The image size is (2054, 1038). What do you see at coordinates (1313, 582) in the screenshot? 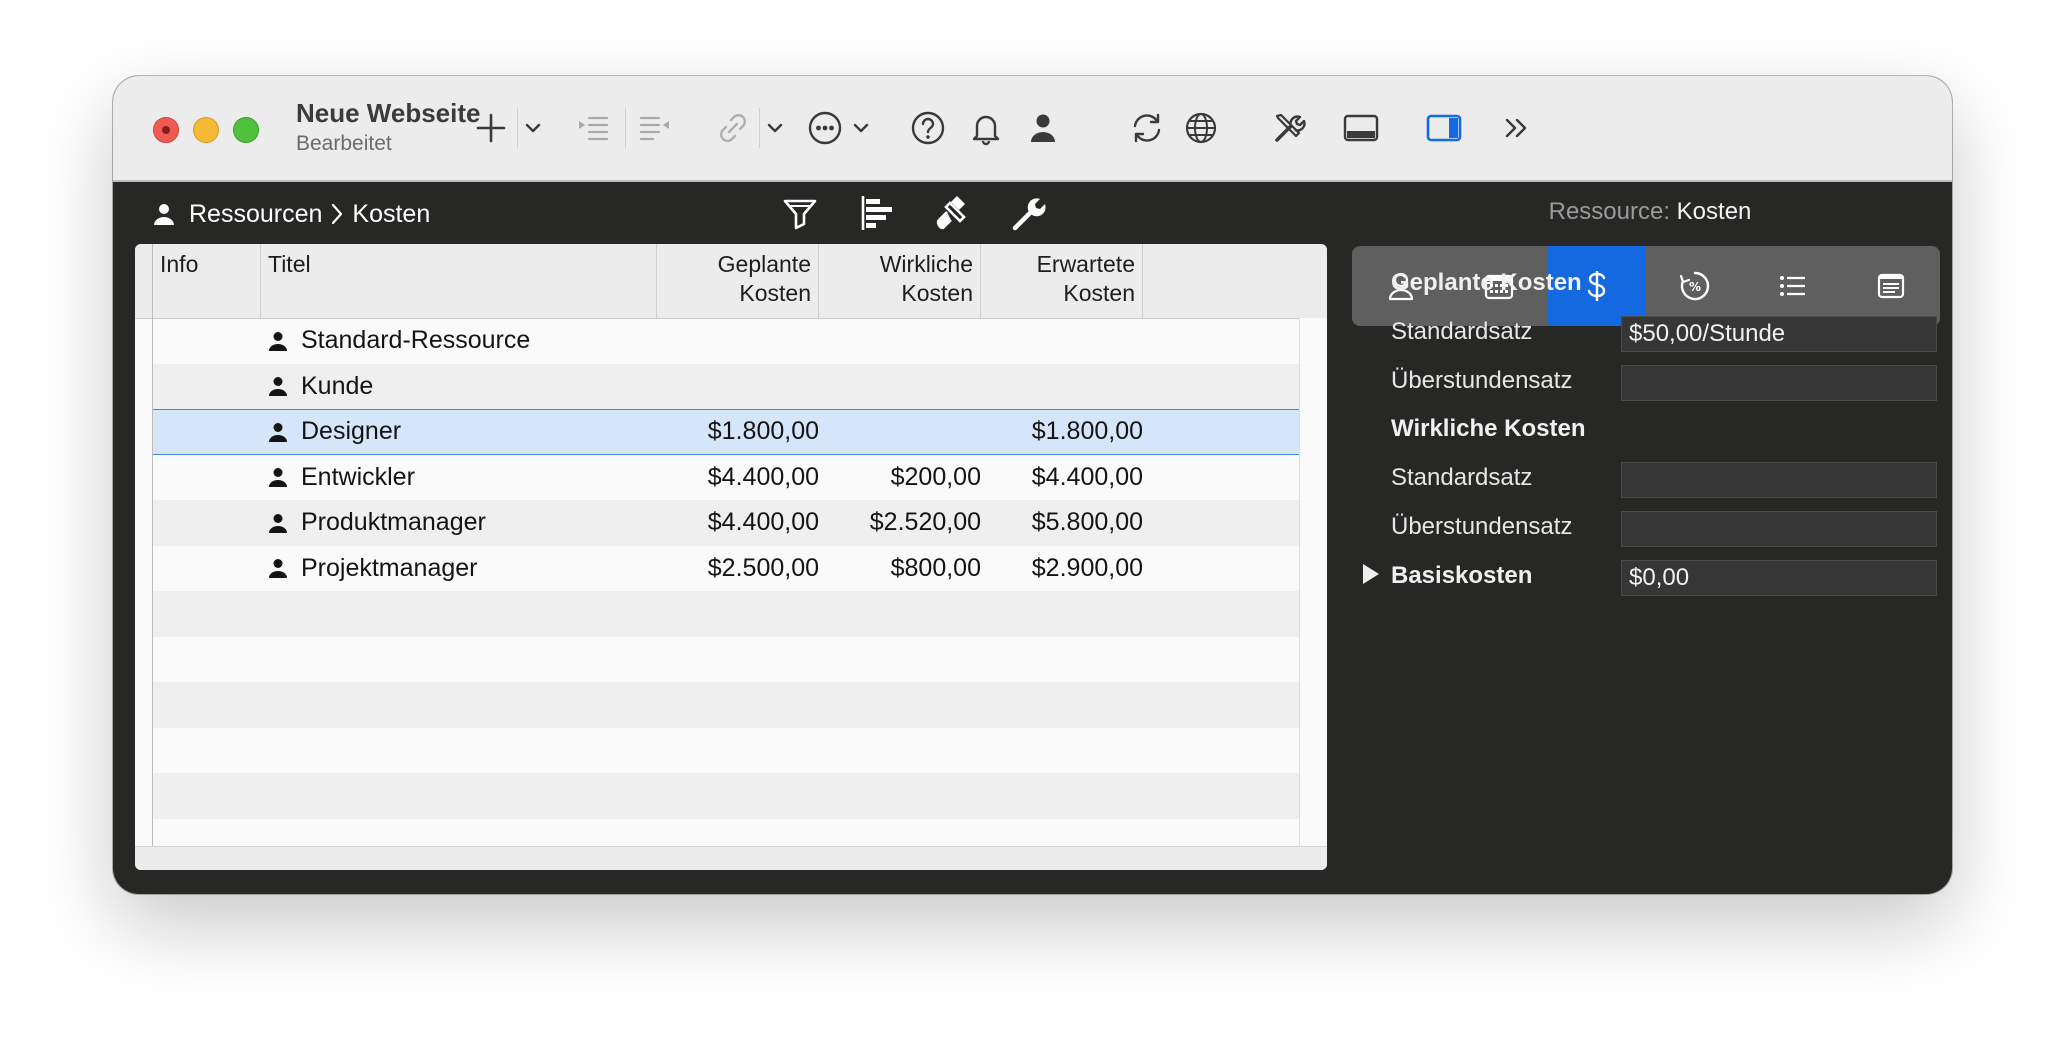
I see `vertical-scrollbar` at bounding box center [1313, 582].